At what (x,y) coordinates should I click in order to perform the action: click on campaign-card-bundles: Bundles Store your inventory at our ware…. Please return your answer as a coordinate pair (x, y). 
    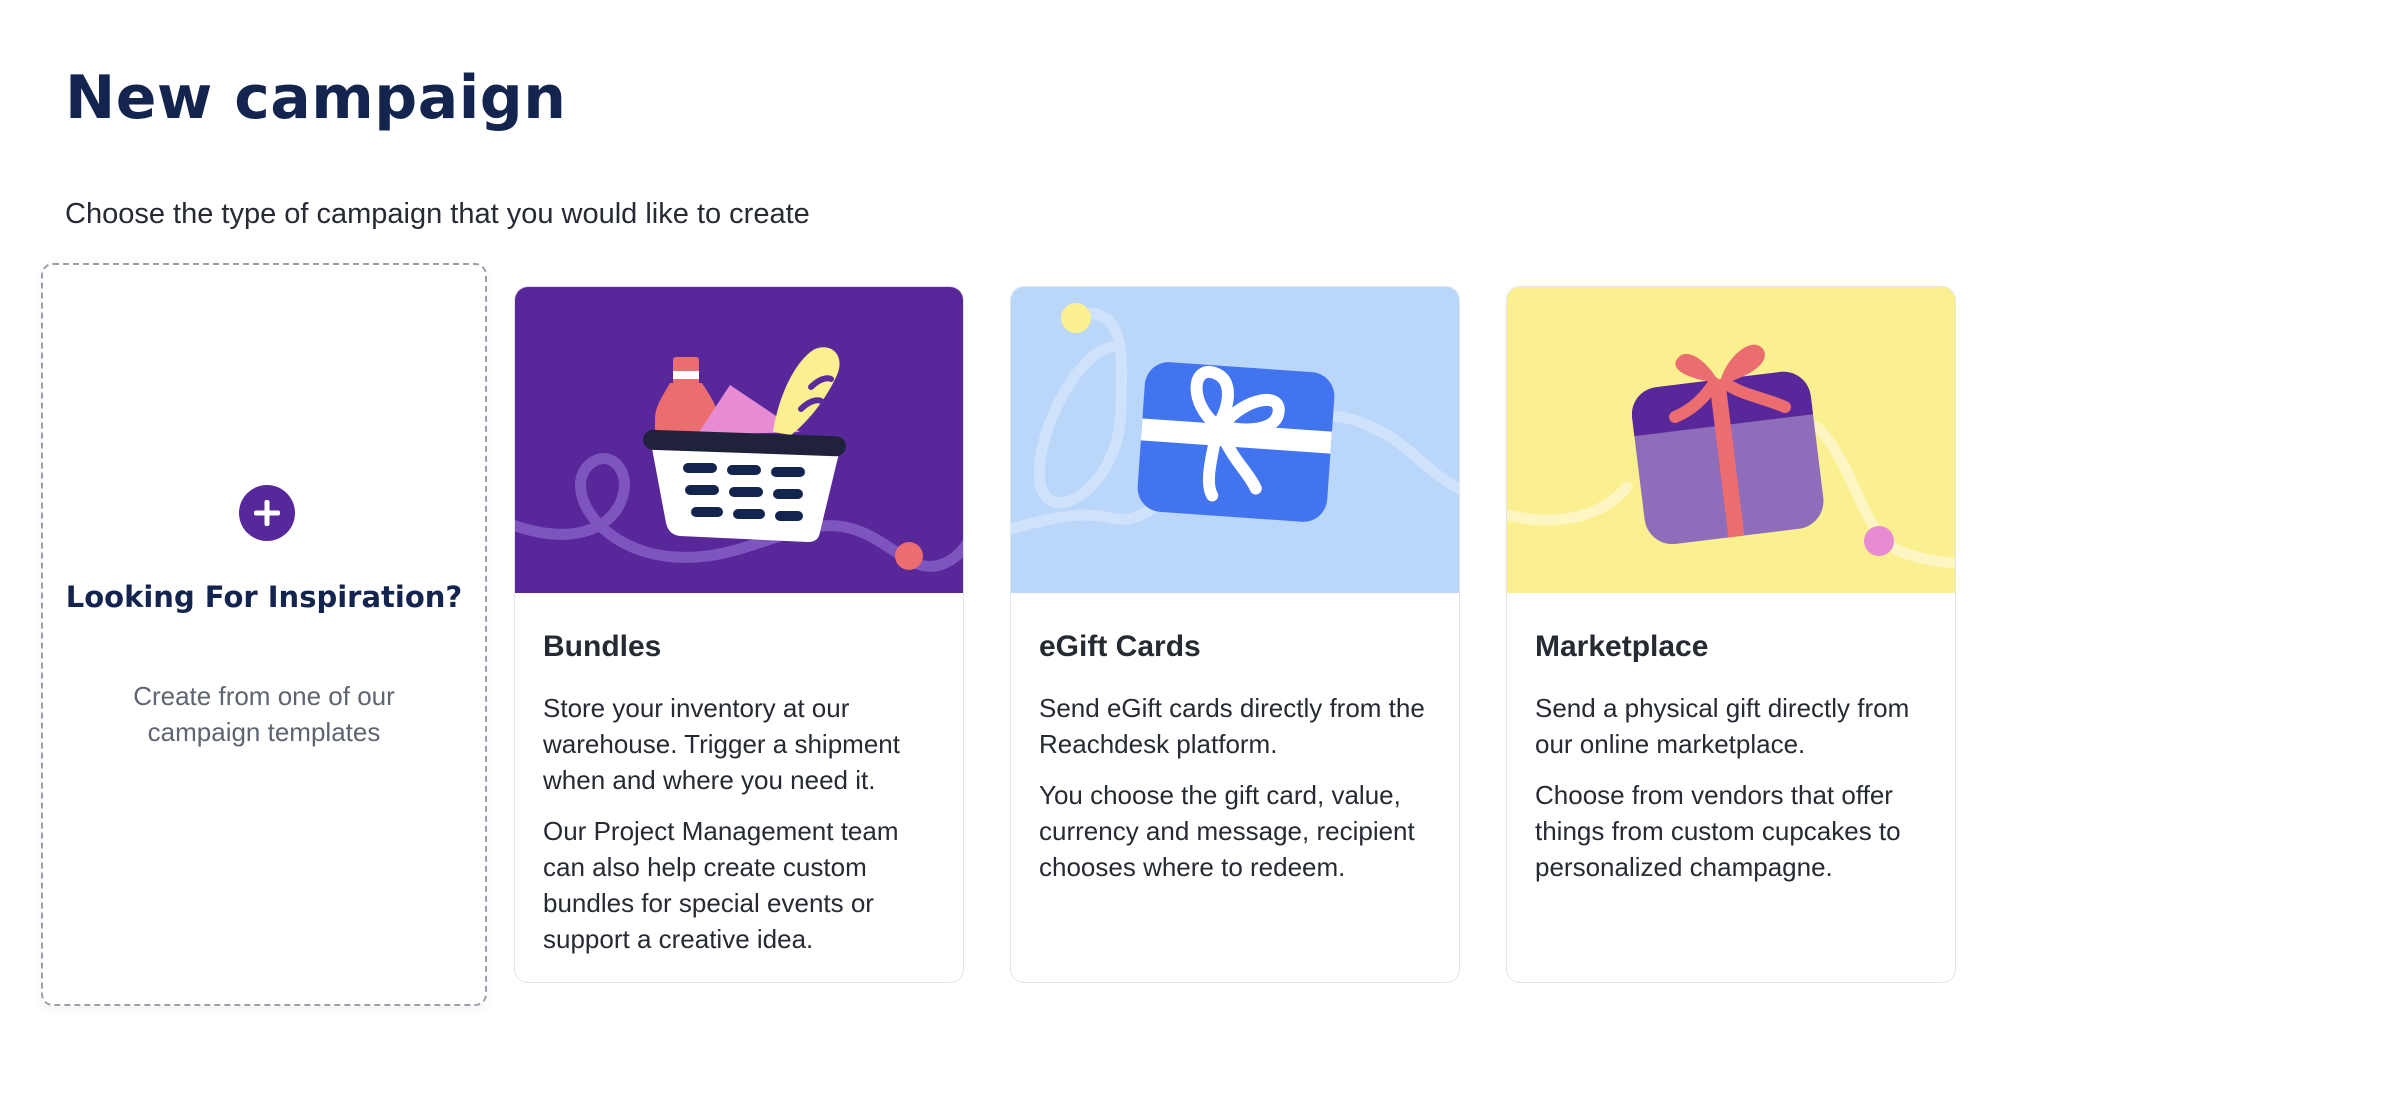
    Looking at the image, I should click on (739, 634).